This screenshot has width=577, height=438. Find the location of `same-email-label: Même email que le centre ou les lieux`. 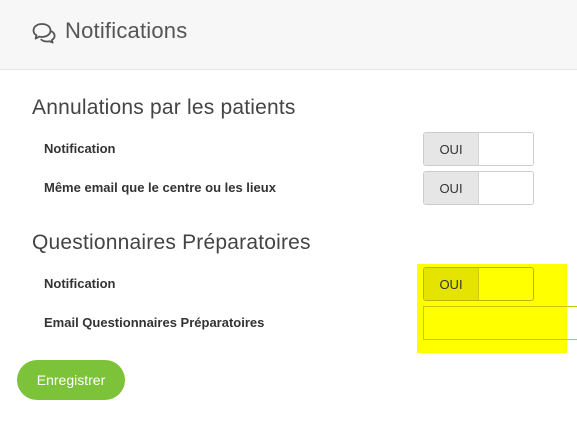

same-email-label: Même email que le centre ou les lieux is located at coordinates (160, 187).